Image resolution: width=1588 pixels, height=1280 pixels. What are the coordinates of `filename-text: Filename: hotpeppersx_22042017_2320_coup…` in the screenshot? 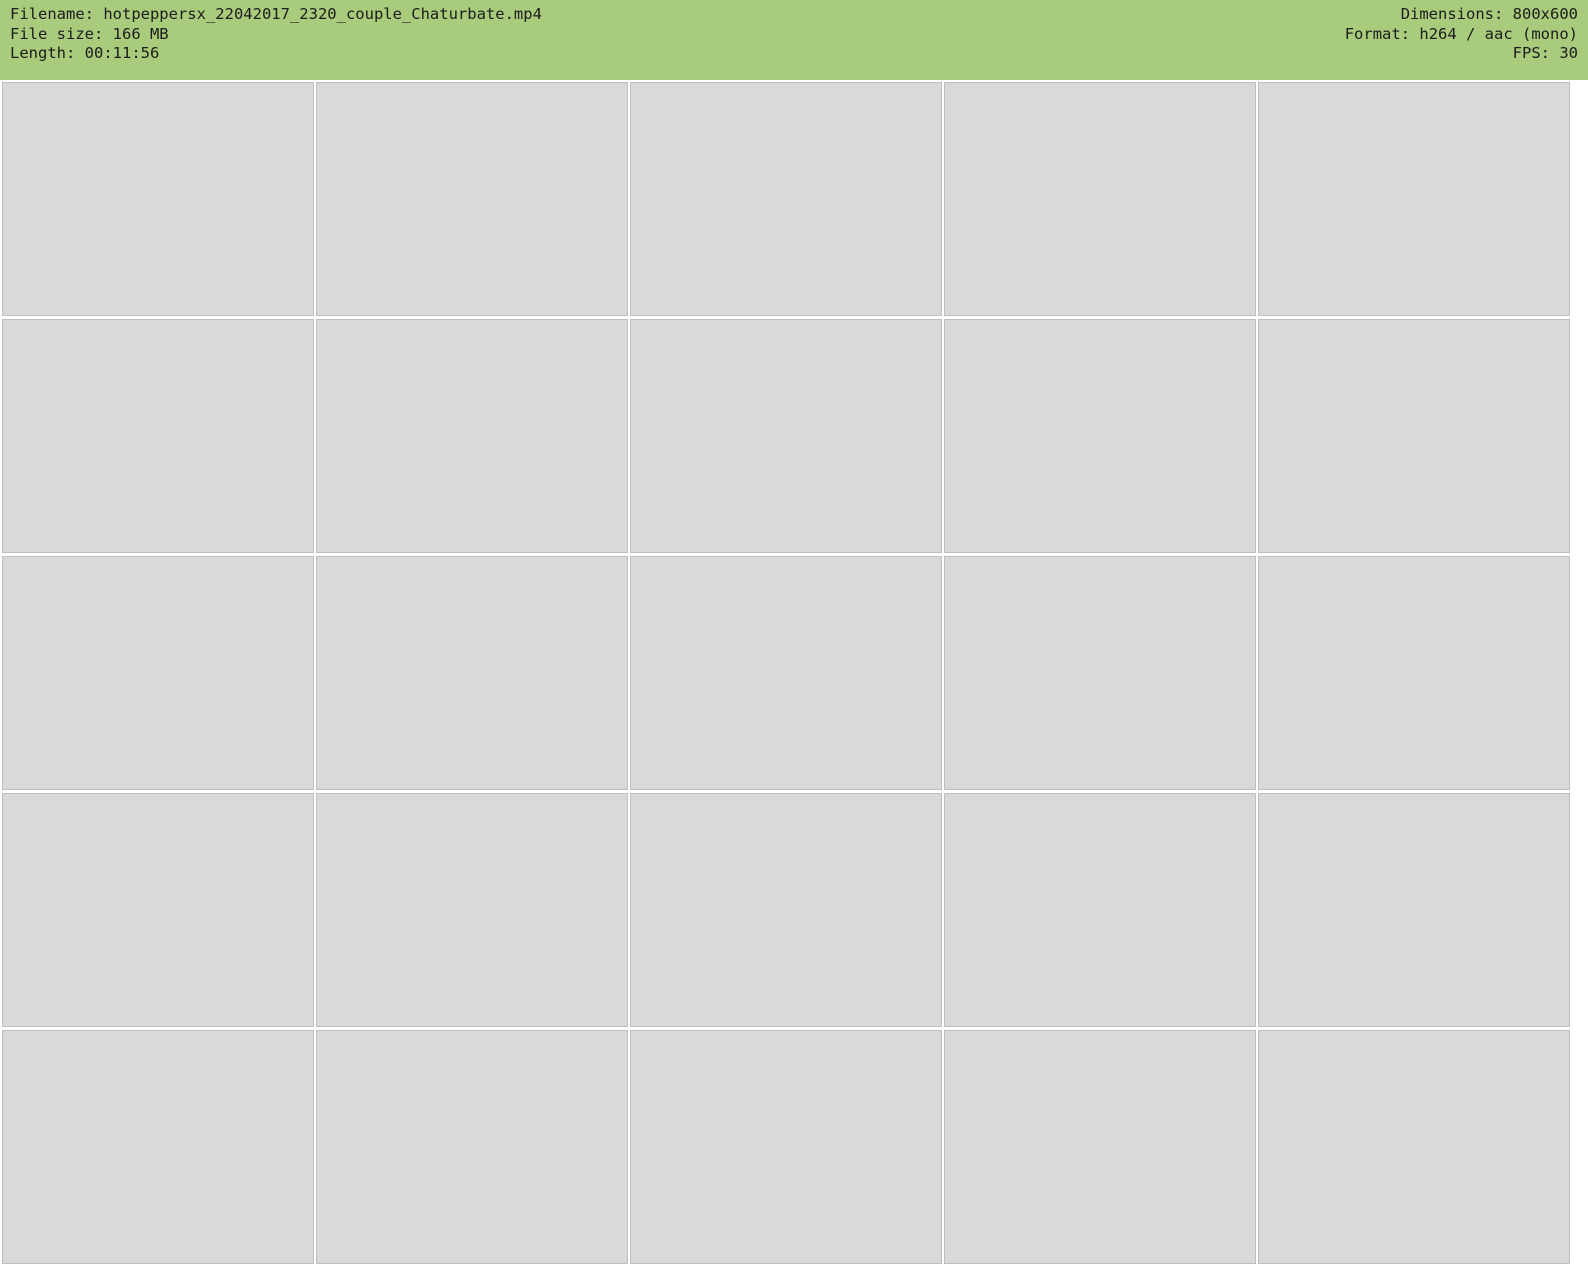 It's located at (276, 14).